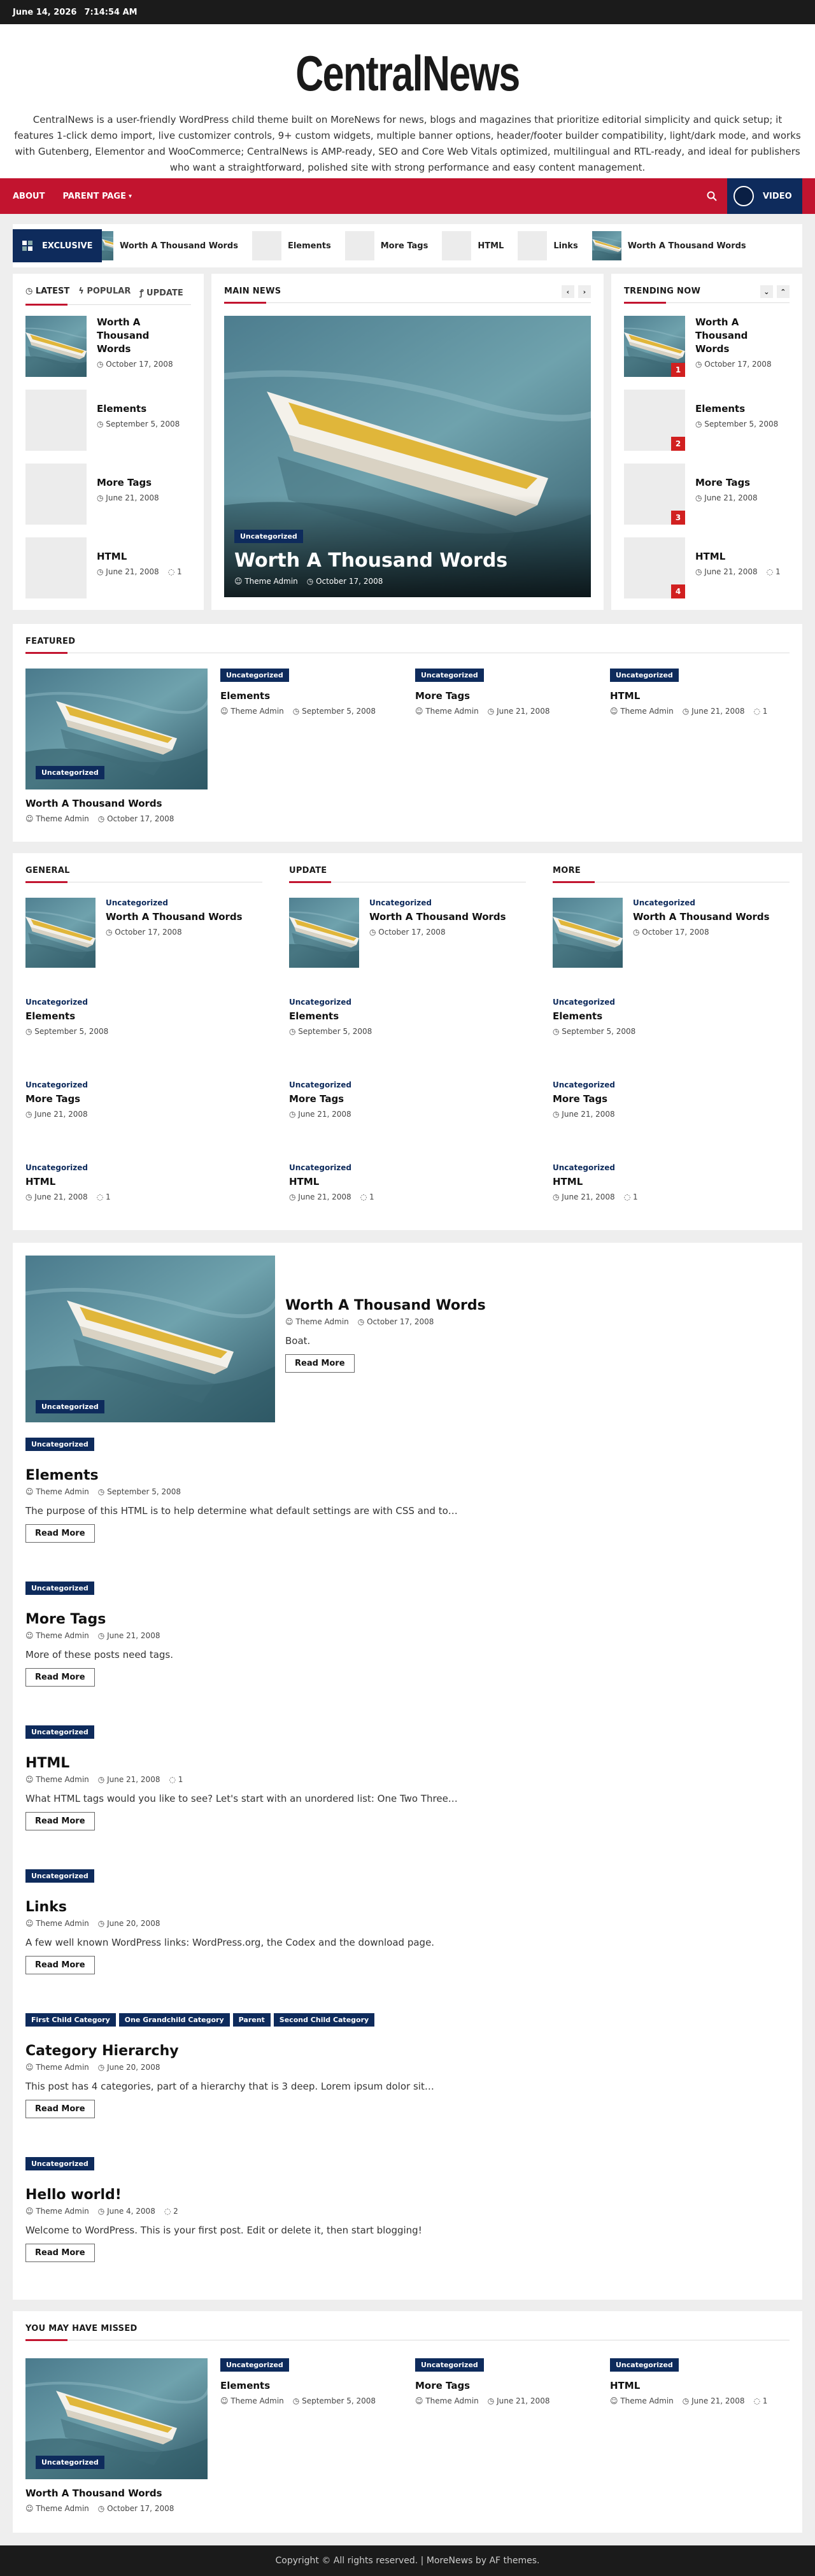 The image size is (815, 2576). What do you see at coordinates (407, 1907) in the screenshot?
I see `post-title: Links` at bounding box center [407, 1907].